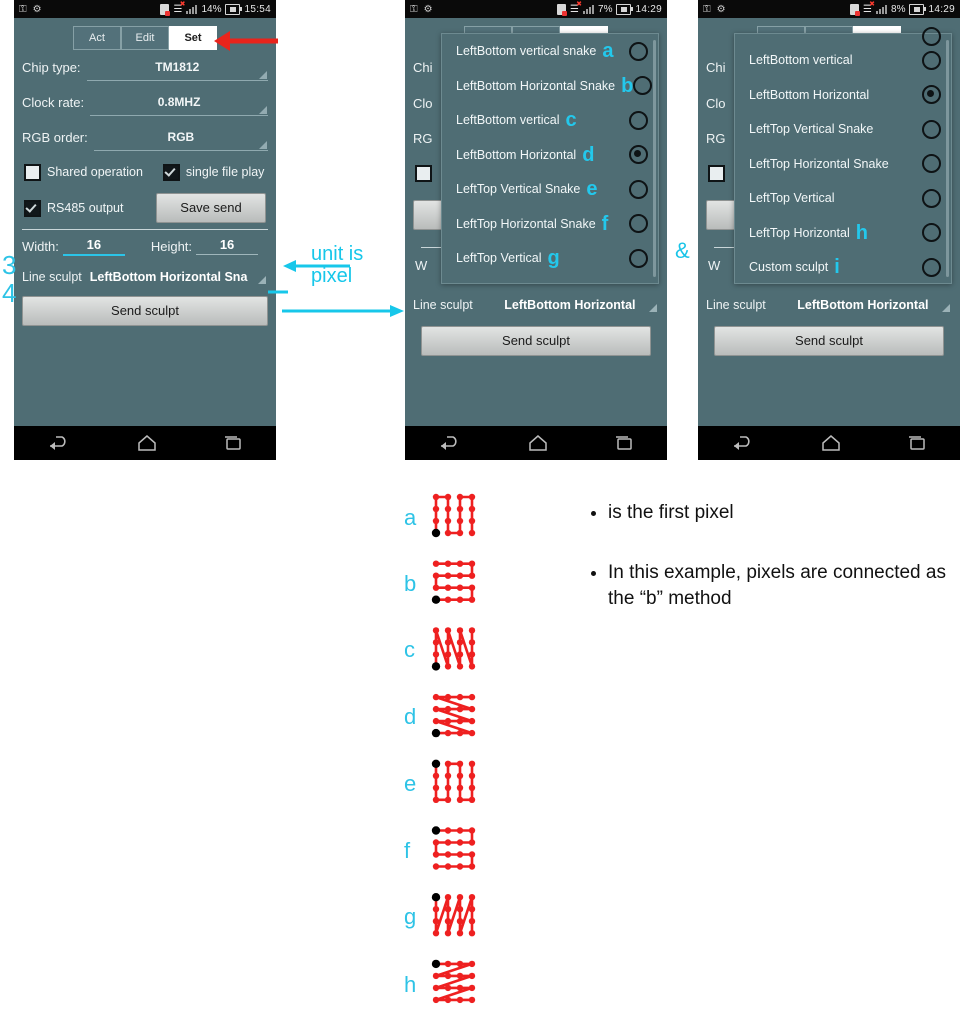 This screenshot has height=1020, width=960. What do you see at coordinates (40, 246) in the screenshot?
I see `width-label: Width:` at bounding box center [40, 246].